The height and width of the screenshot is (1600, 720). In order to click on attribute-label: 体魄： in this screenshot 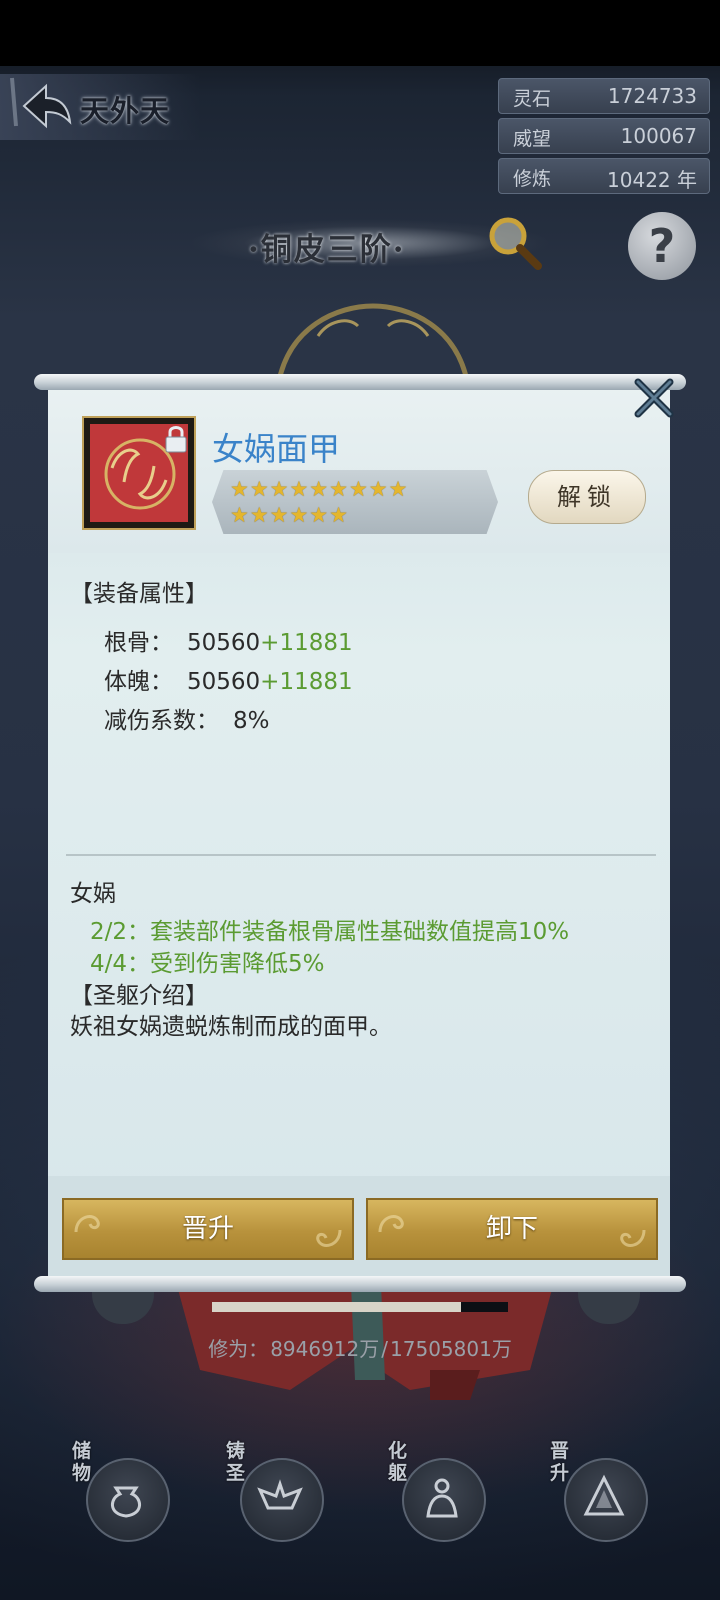, I will do `click(138, 682)`.